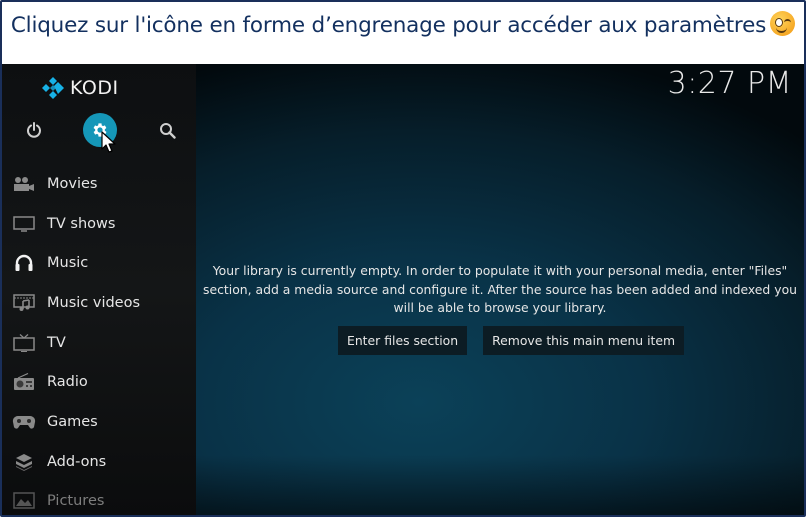 The width and height of the screenshot is (806, 517). I want to click on kodi-logo-icon, so click(53, 88).